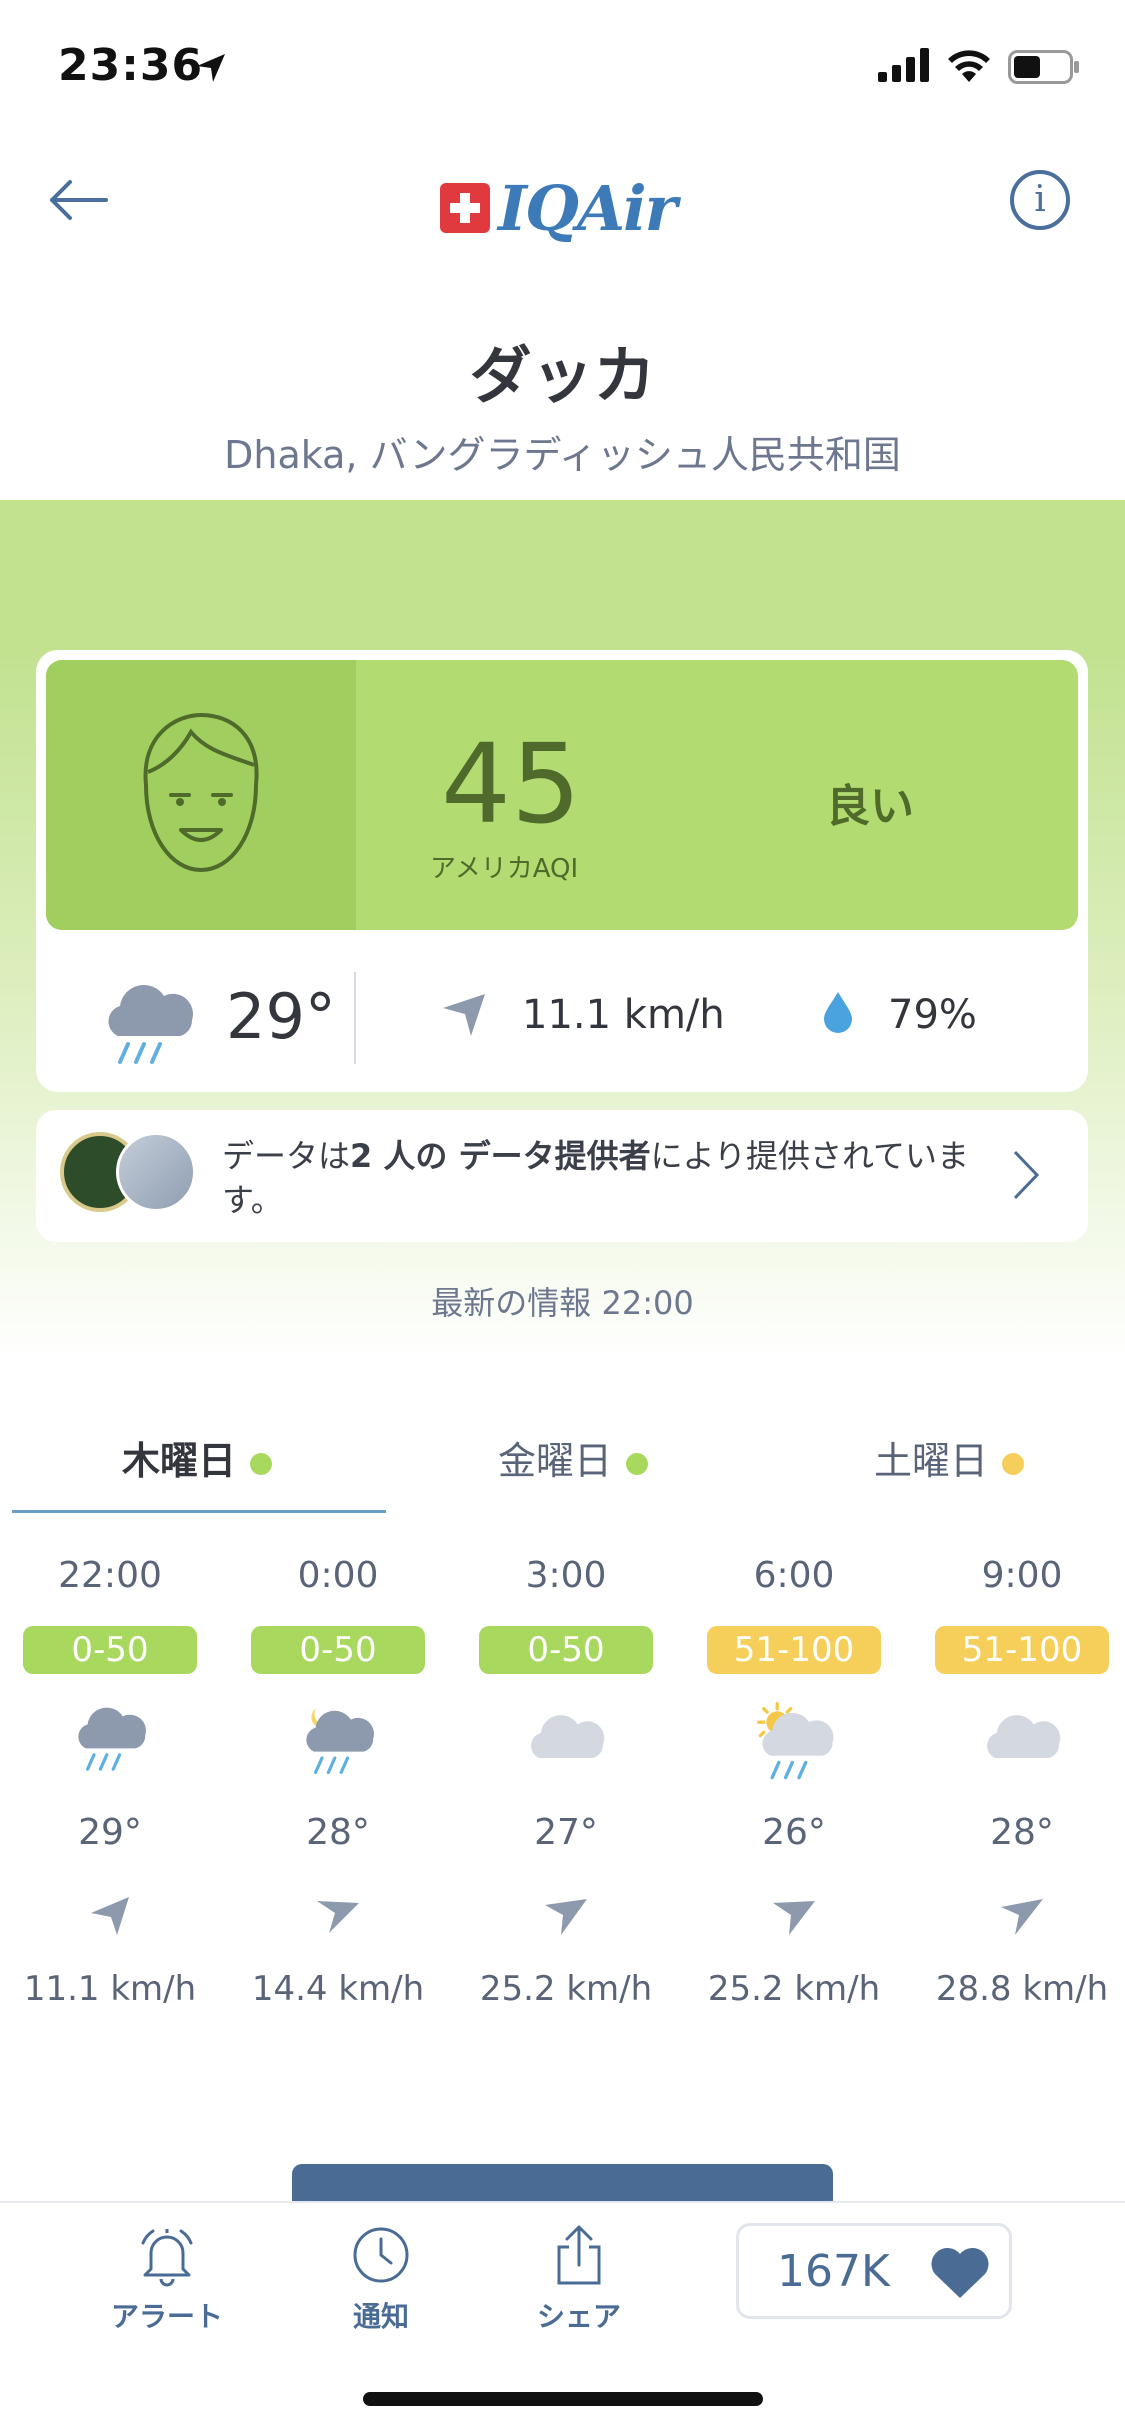 Image resolution: width=1125 pixels, height=2436 pixels. What do you see at coordinates (794, 1575) in the screenshot?
I see `forecast-time: 6:00` at bounding box center [794, 1575].